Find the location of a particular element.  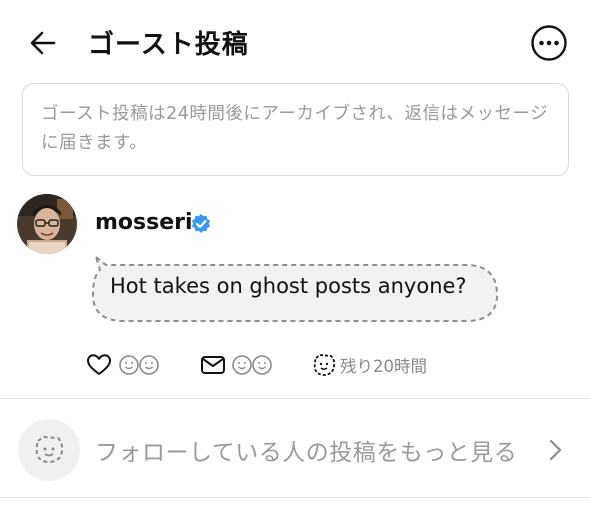

ghost-timer-icon is located at coordinates (324, 365).